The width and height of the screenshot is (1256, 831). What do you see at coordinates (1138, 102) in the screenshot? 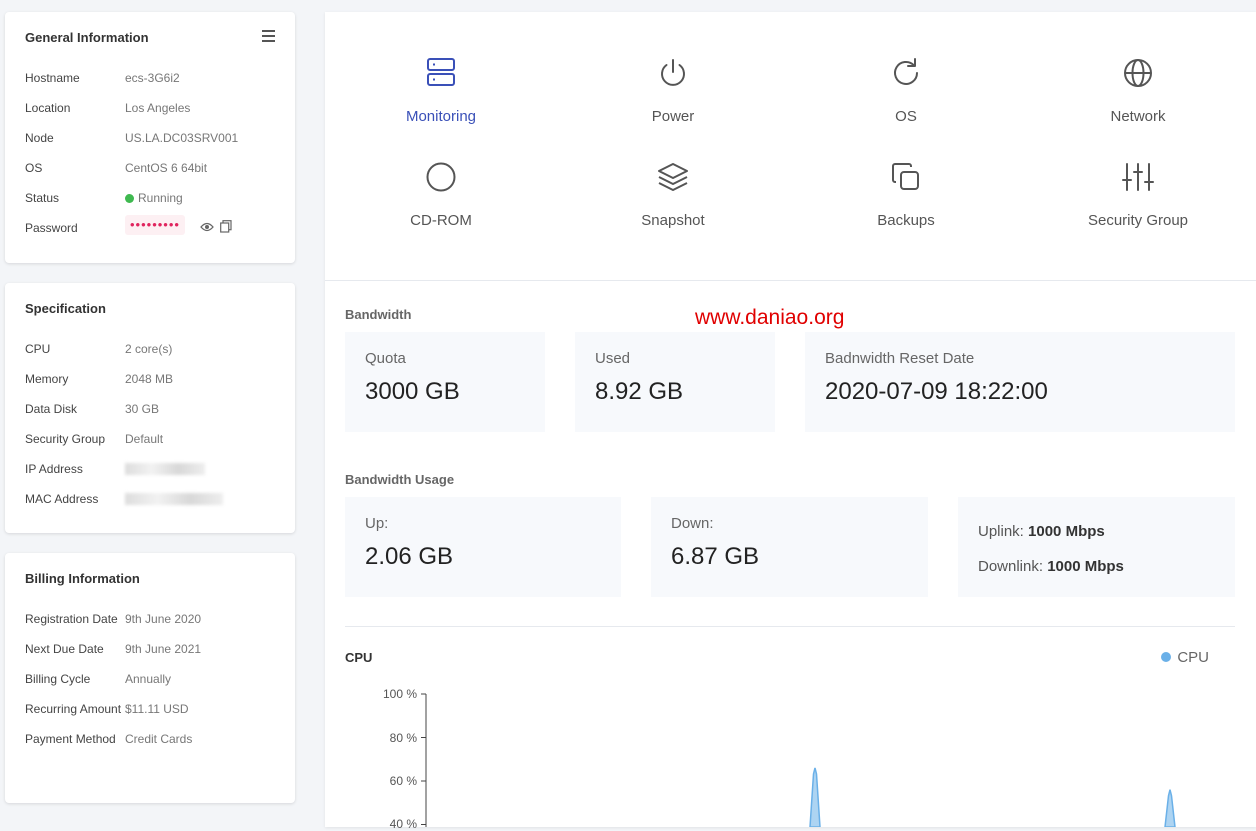
I see `tile-network: Network` at bounding box center [1138, 102].